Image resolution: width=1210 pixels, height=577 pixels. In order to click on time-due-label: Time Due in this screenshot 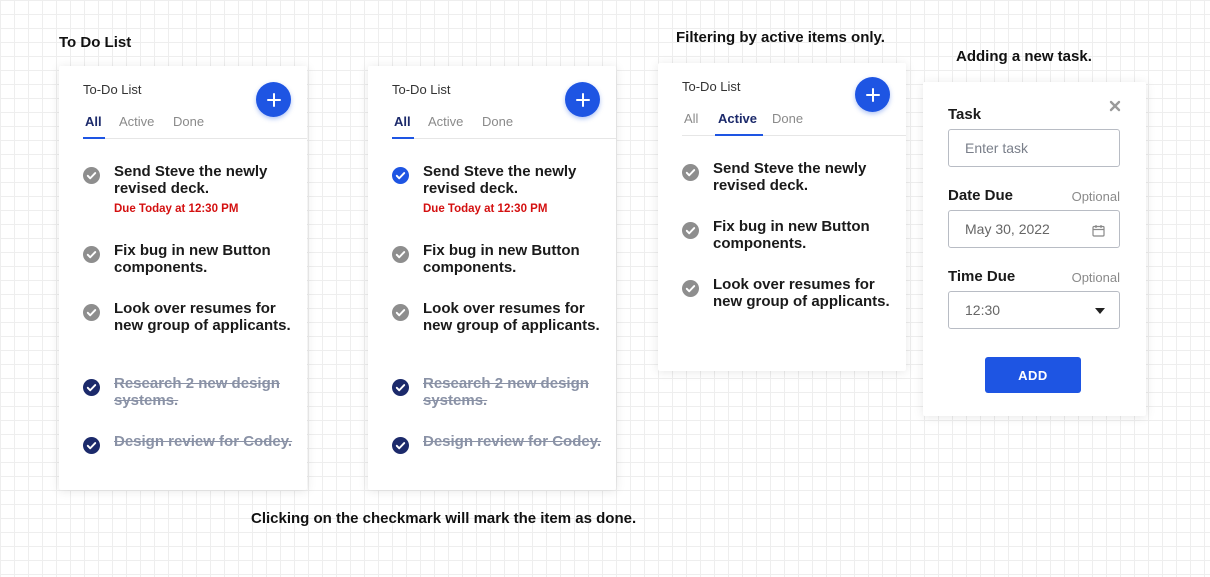, I will do `click(982, 276)`.